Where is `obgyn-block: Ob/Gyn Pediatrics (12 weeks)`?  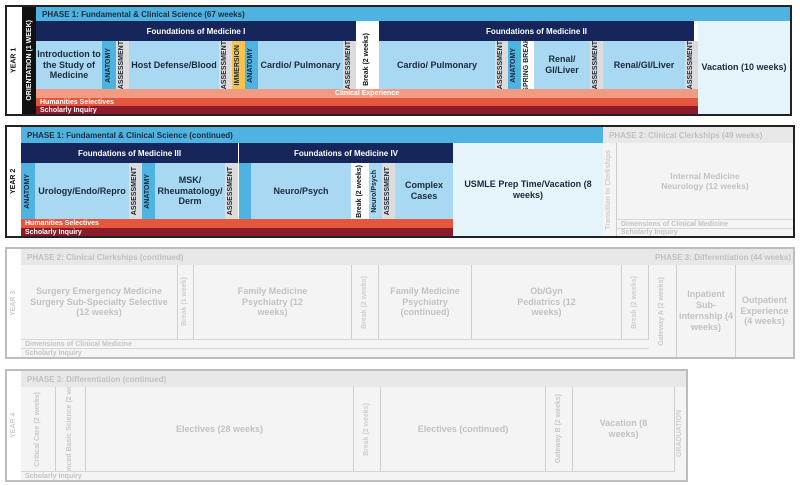
obgyn-block: Ob/Gyn Pediatrics (12 weeks) is located at coordinates (547, 302).